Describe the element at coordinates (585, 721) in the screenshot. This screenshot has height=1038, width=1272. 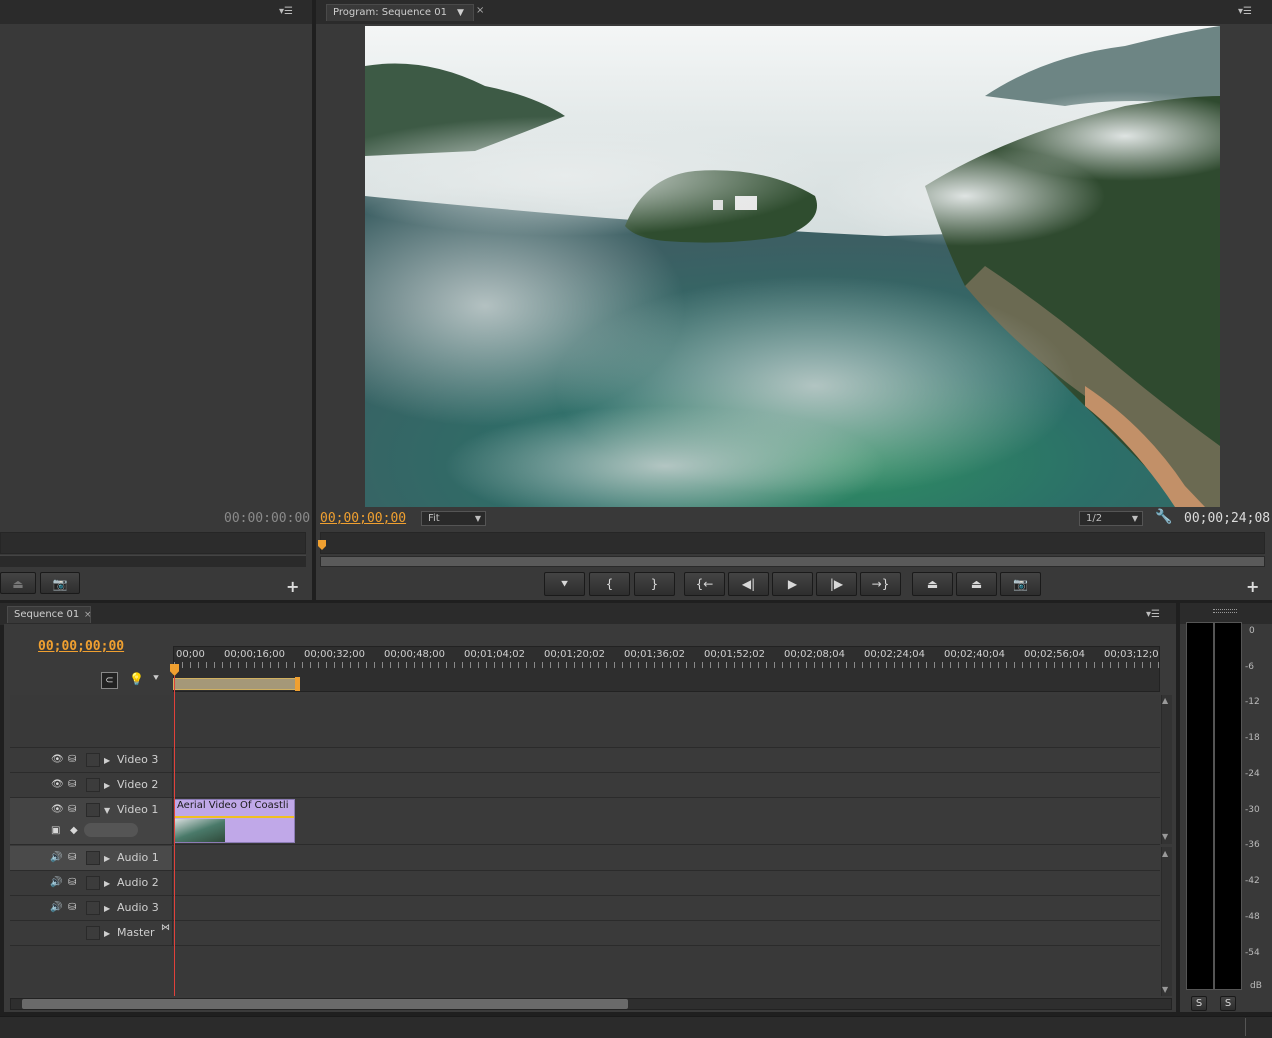
I see `video-empty-area` at that location.